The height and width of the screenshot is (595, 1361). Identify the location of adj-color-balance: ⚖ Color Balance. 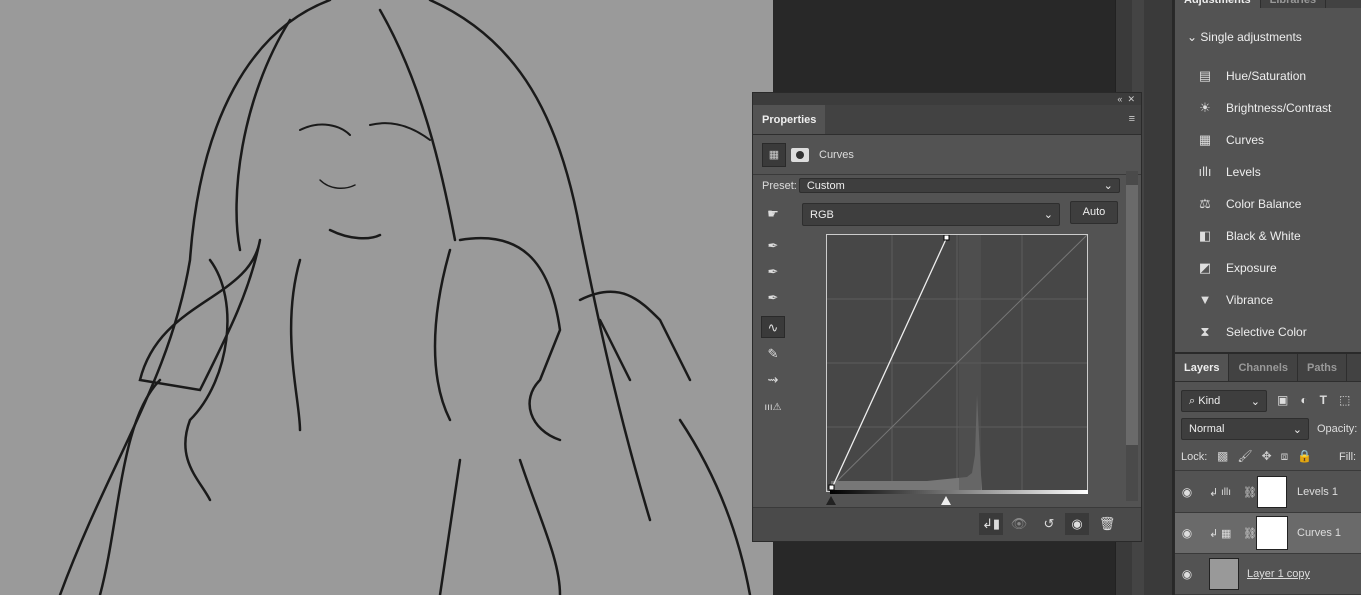
(1268, 204).